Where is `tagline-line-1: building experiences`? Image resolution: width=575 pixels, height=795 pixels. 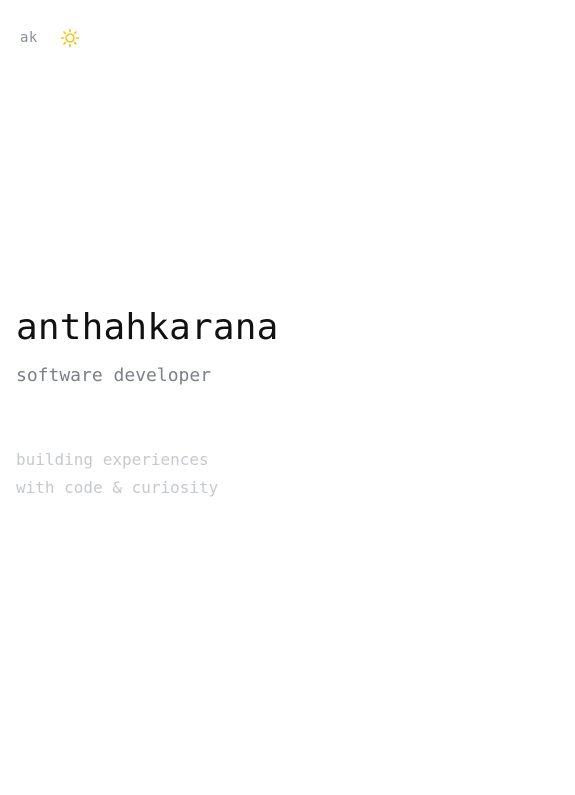
tagline-line-1: building experiences is located at coordinates (112, 459).